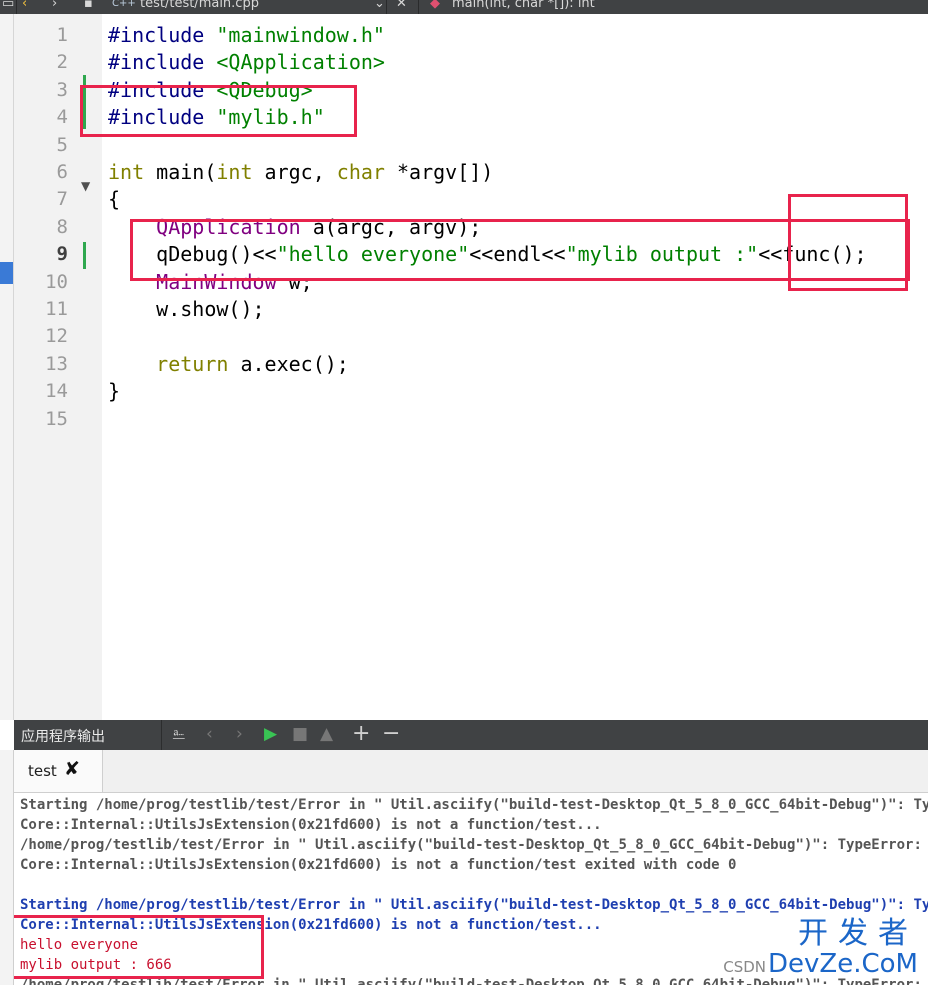 Image resolution: width=928 pixels, height=985 pixels. I want to click on line-number: 15, so click(56, 418).